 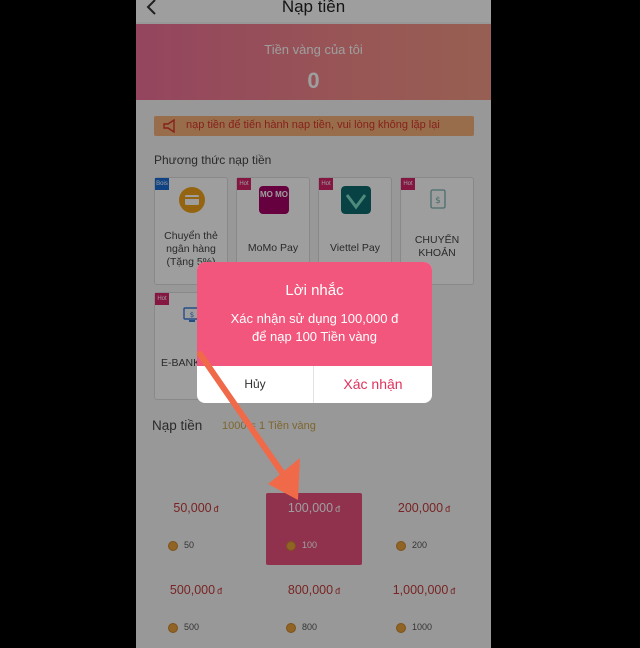 I want to click on dialog-message-line: để nạp 100 Tiền vàng, so click(x=314, y=336).